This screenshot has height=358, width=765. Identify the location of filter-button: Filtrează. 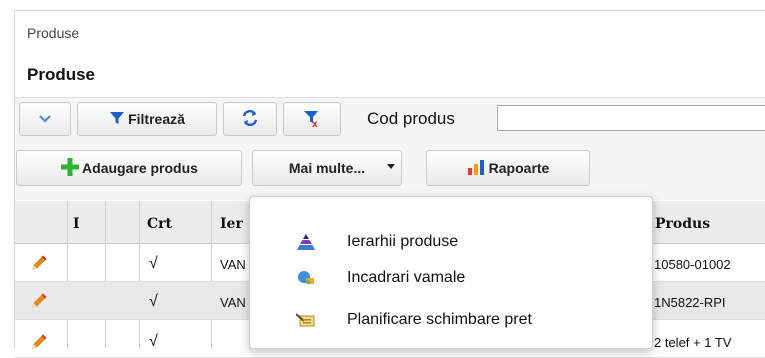
(147, 119).